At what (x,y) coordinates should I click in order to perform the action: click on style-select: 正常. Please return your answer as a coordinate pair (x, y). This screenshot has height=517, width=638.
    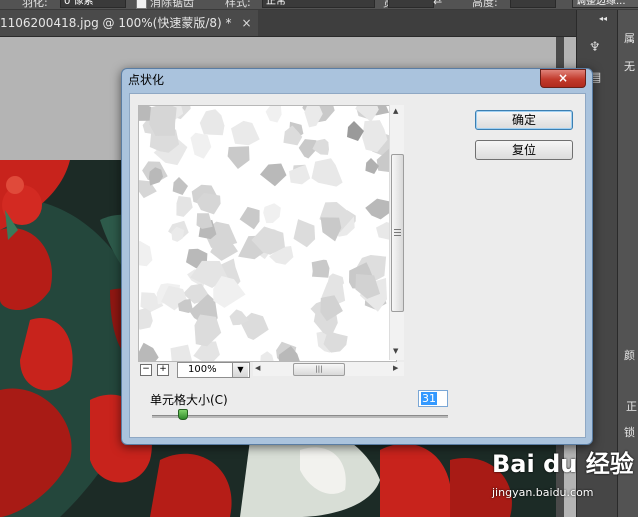
    Looking at the image, I should click on (318, 4).